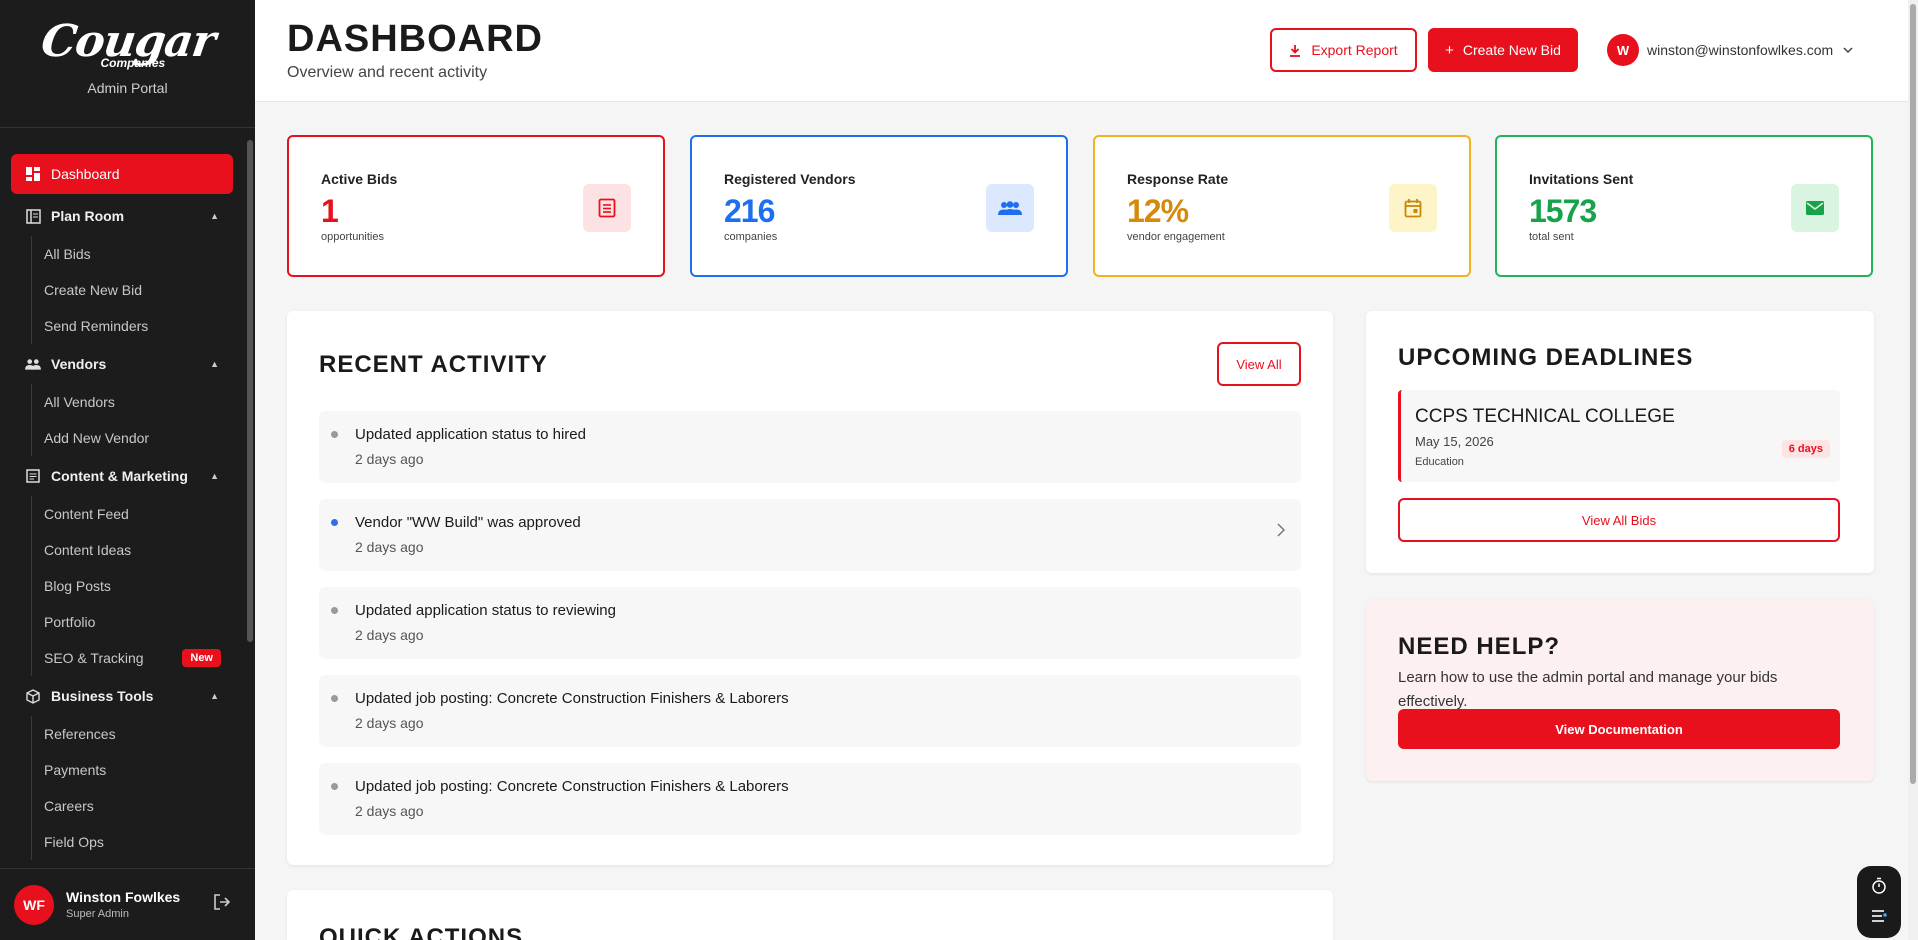 The width and height of the screenshot is (1918, 940). What do you see at coordinates (127, 88) in the screenshot?
I see `portal-label: Admin Portal` at bounding box center [127, 88].